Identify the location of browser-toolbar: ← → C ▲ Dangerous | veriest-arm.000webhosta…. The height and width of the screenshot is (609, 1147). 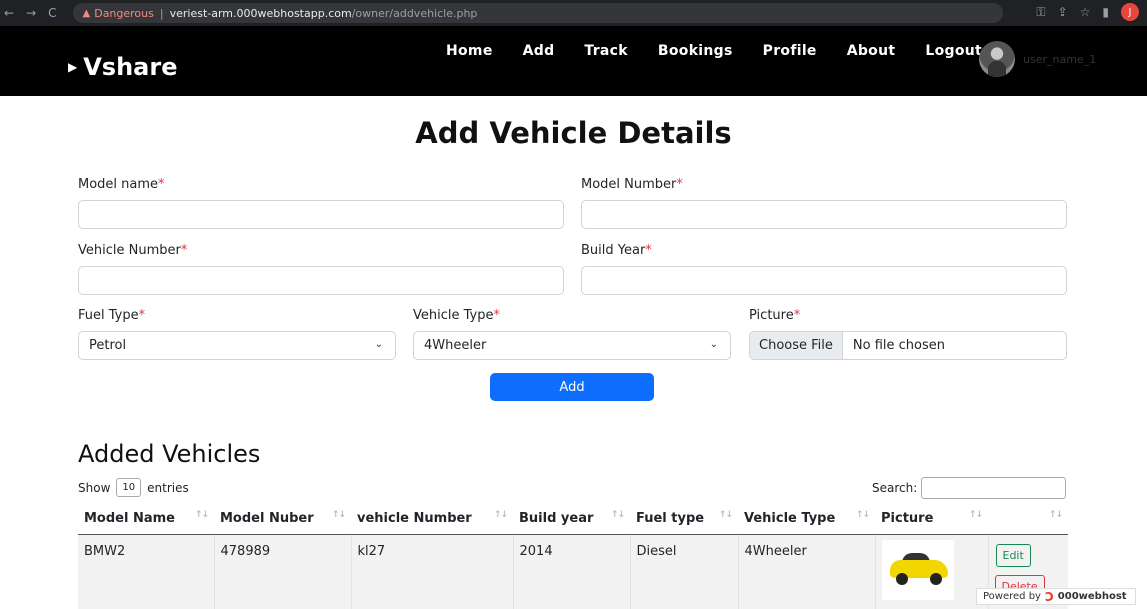
(573, 13).